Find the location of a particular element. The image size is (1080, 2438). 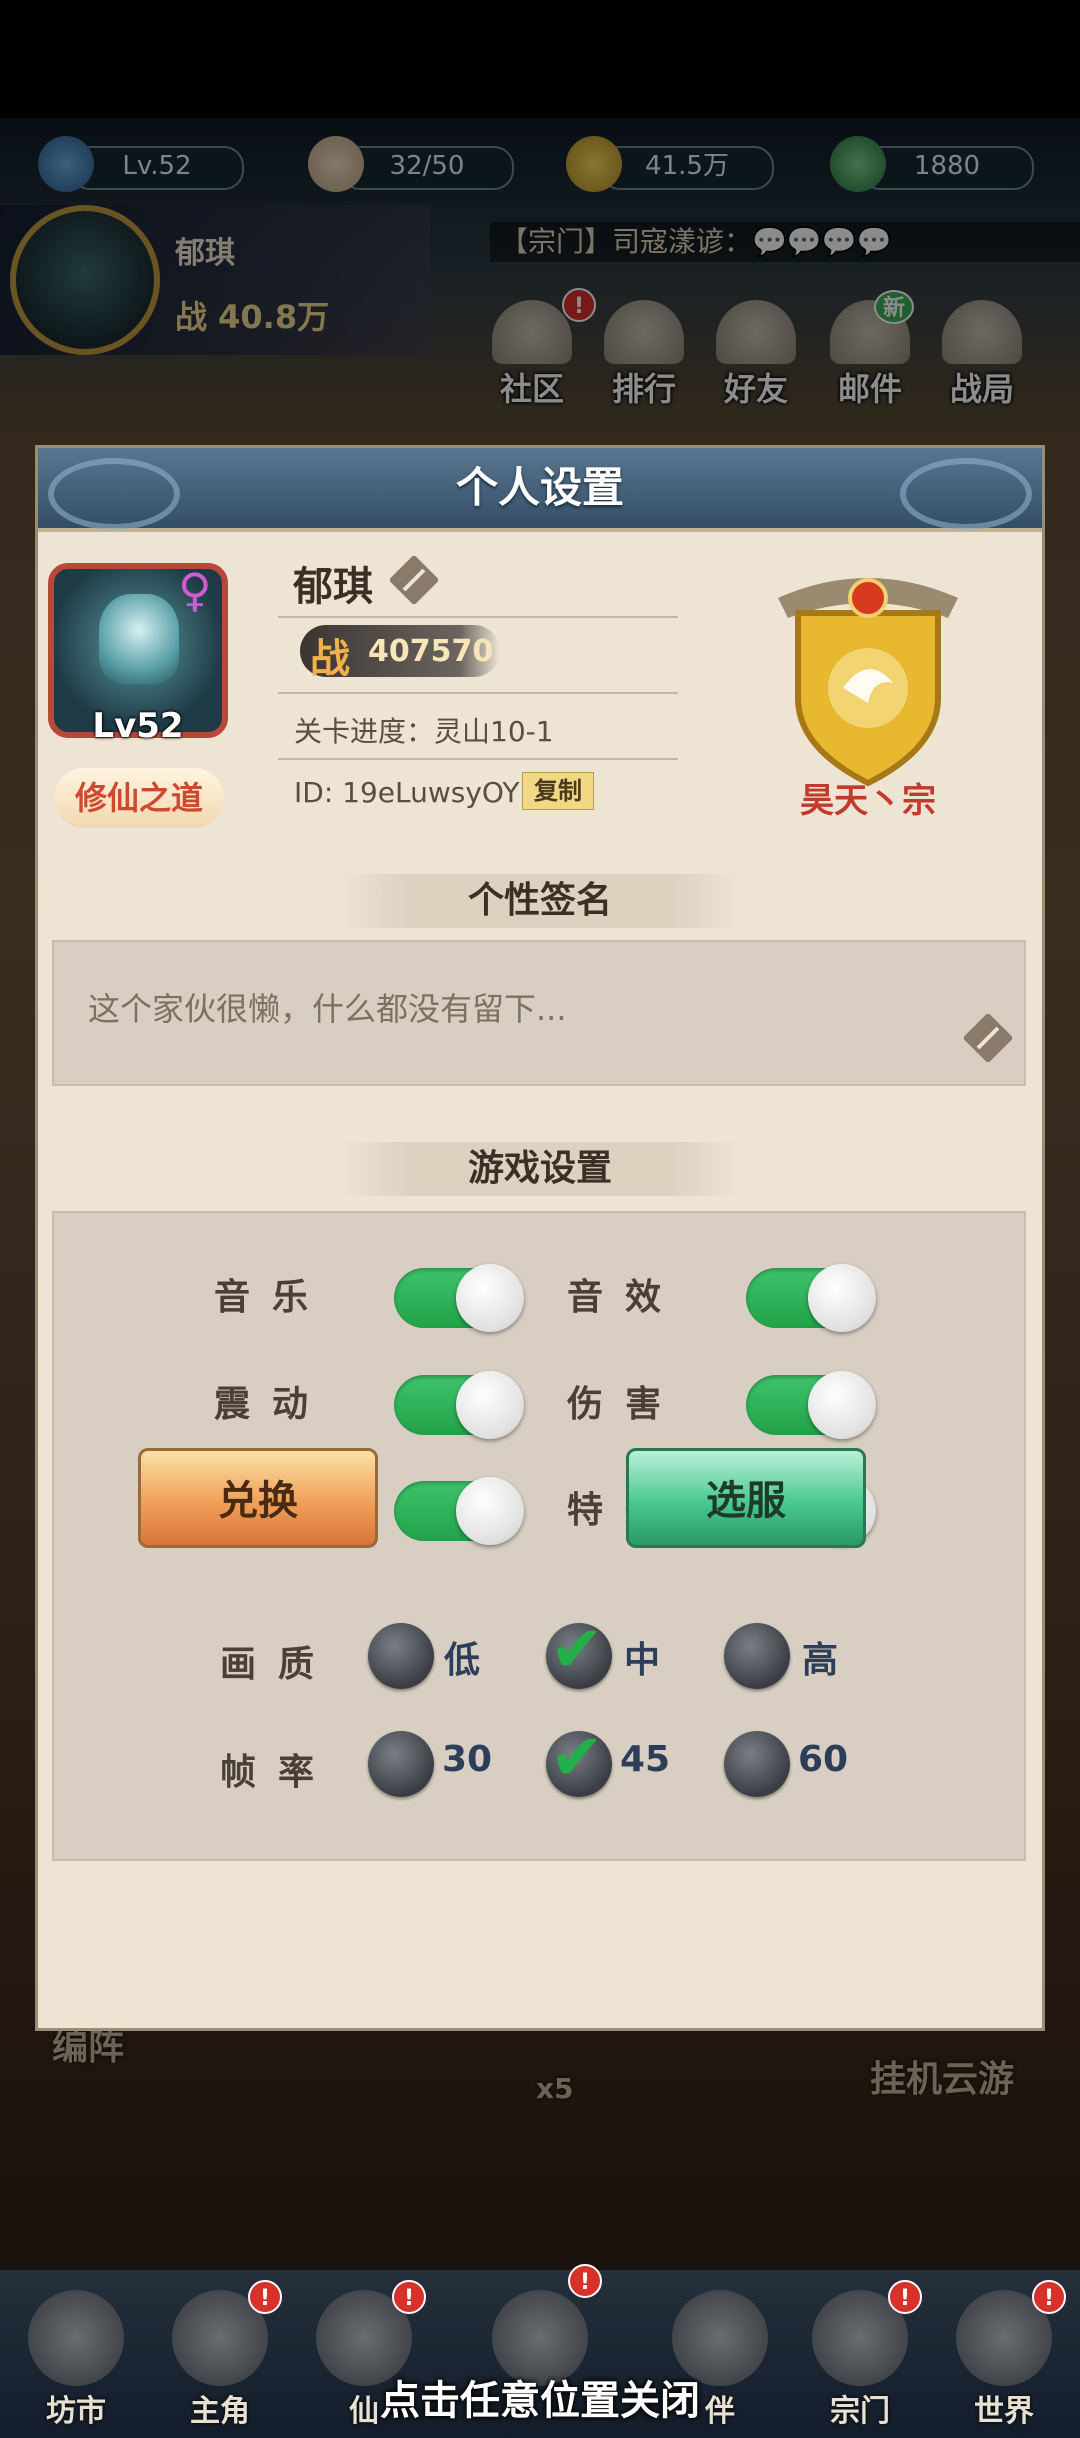

quality-medium-label: 中 is located at coordinates (642, 1660).